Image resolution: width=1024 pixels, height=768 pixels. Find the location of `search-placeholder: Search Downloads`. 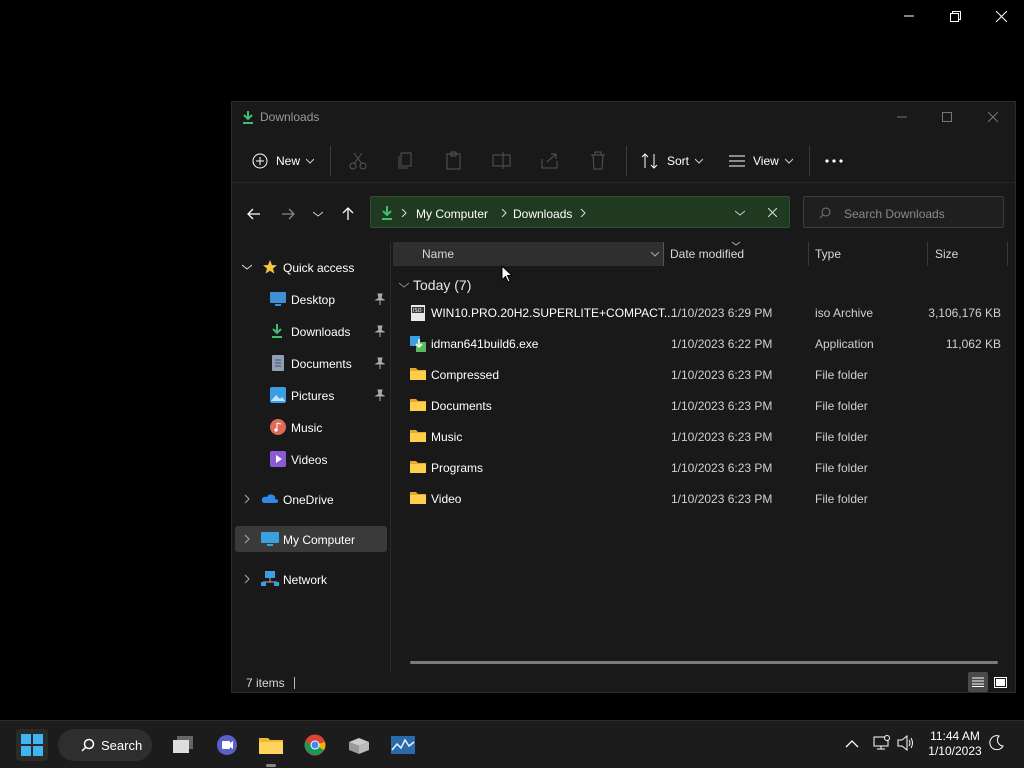

search-placeholder: Search Downloads is located at coordinates (894, 214).